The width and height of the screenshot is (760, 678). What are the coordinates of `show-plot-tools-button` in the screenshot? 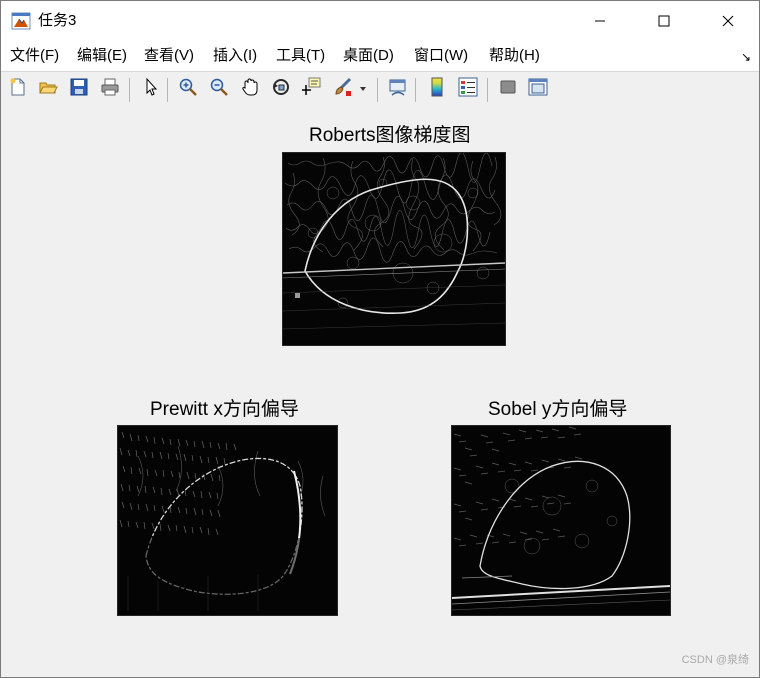 It's located at (538, 89).